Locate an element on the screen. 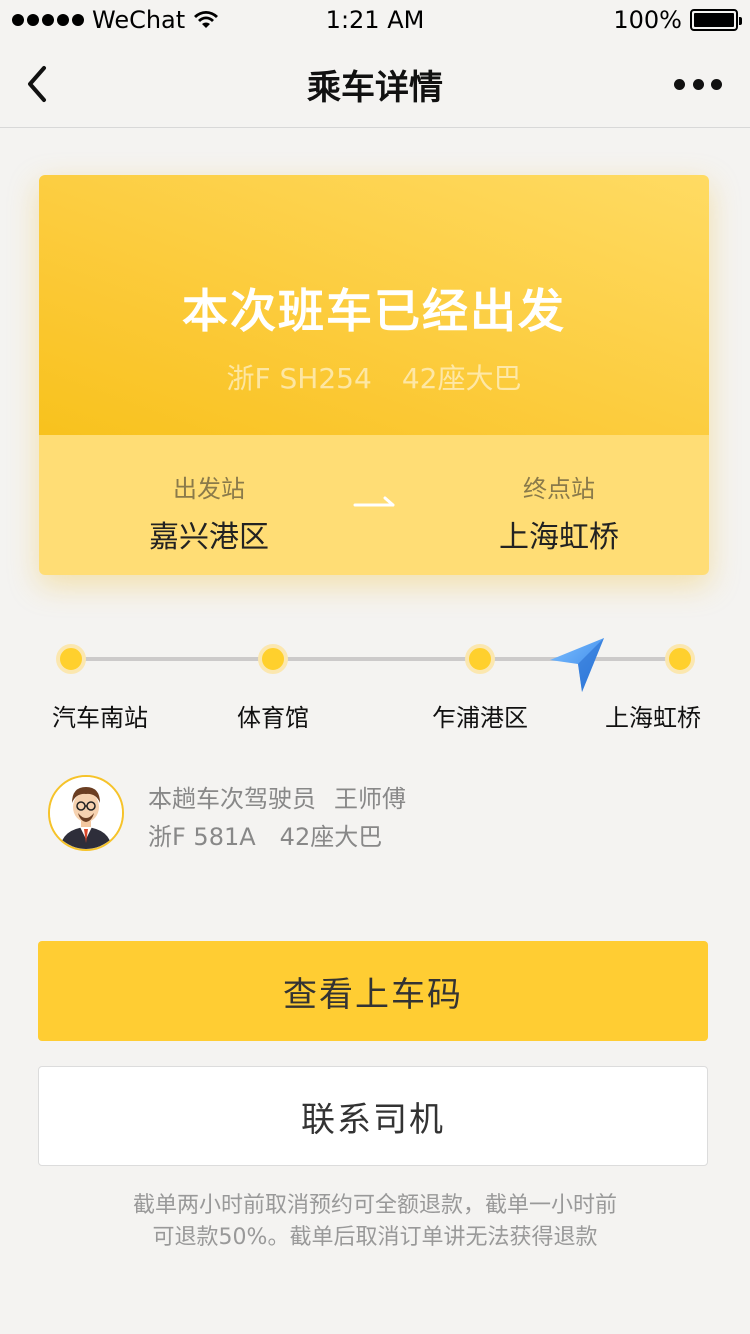  chevron-left-icon is located at coordinates (37, 84).